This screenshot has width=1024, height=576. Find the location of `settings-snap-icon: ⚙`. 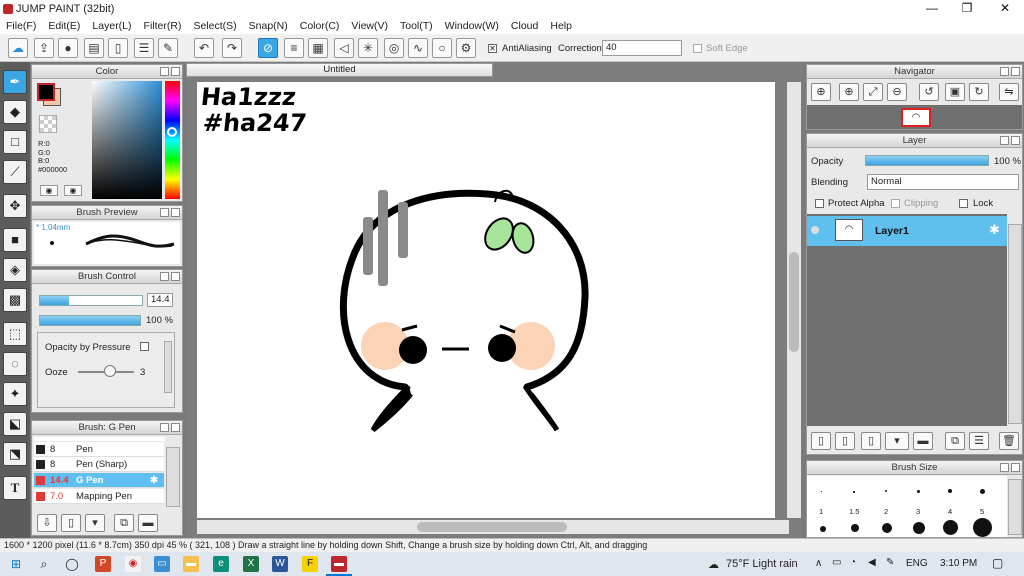

settings-snap-icon: ⚙ is located at coordinates (466, 48).